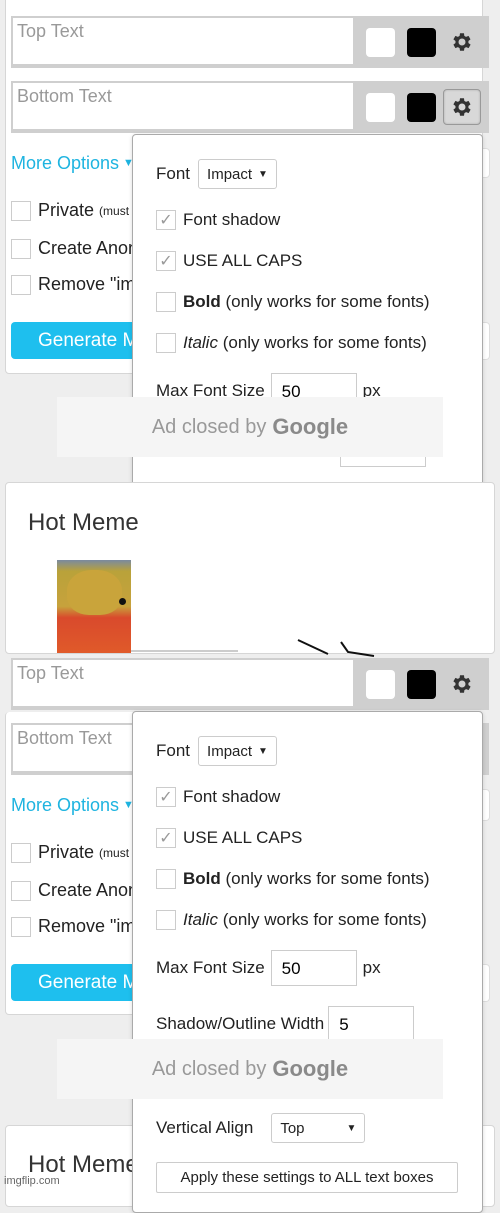  Describe the element at coordinates (183, 683) in the screenshot. I see `top-text-input-2: Top Text` at that location.